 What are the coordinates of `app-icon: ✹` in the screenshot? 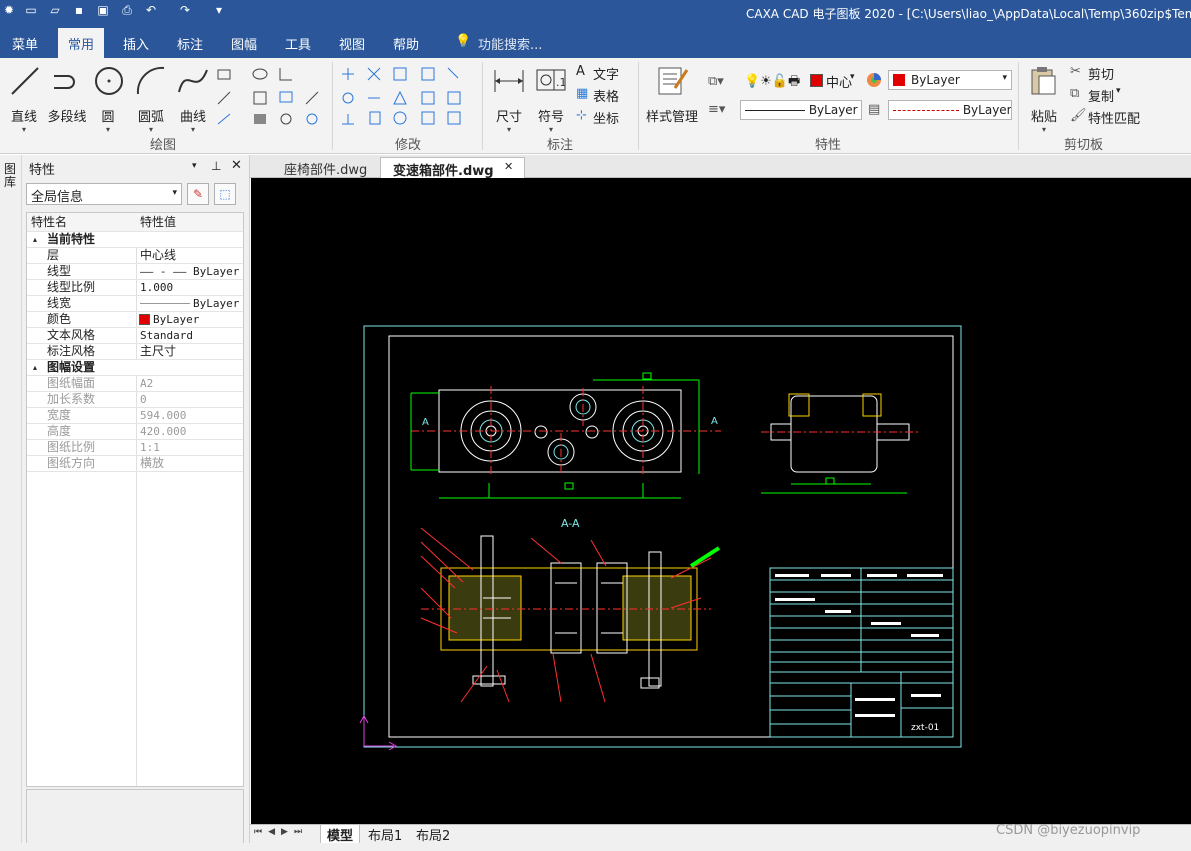 It's located at (9, 10).